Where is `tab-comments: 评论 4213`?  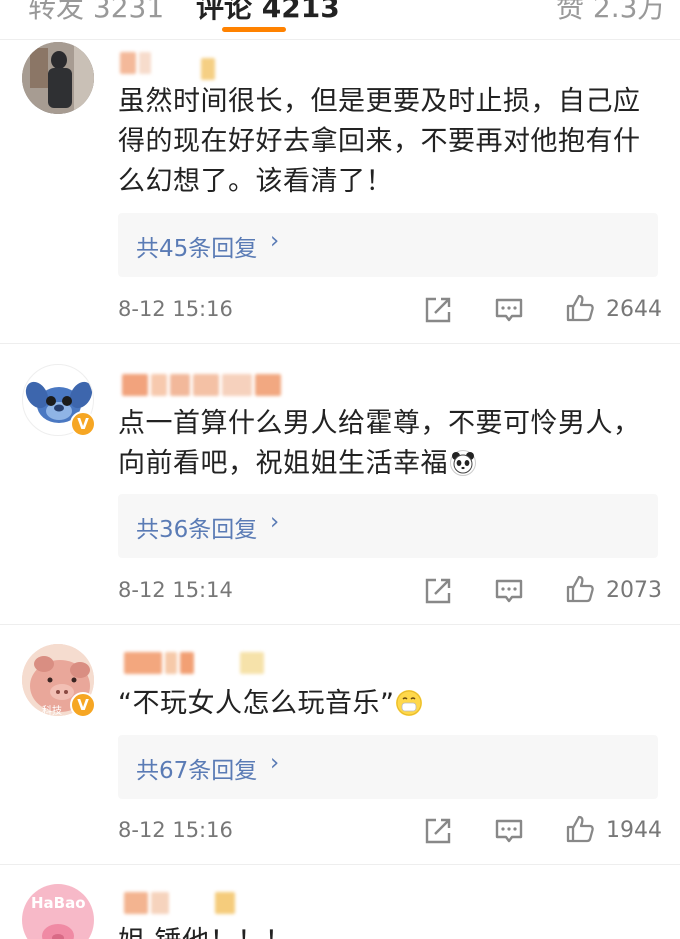
tab-comments: 评论 4213 is located at coordinates (268, 13).